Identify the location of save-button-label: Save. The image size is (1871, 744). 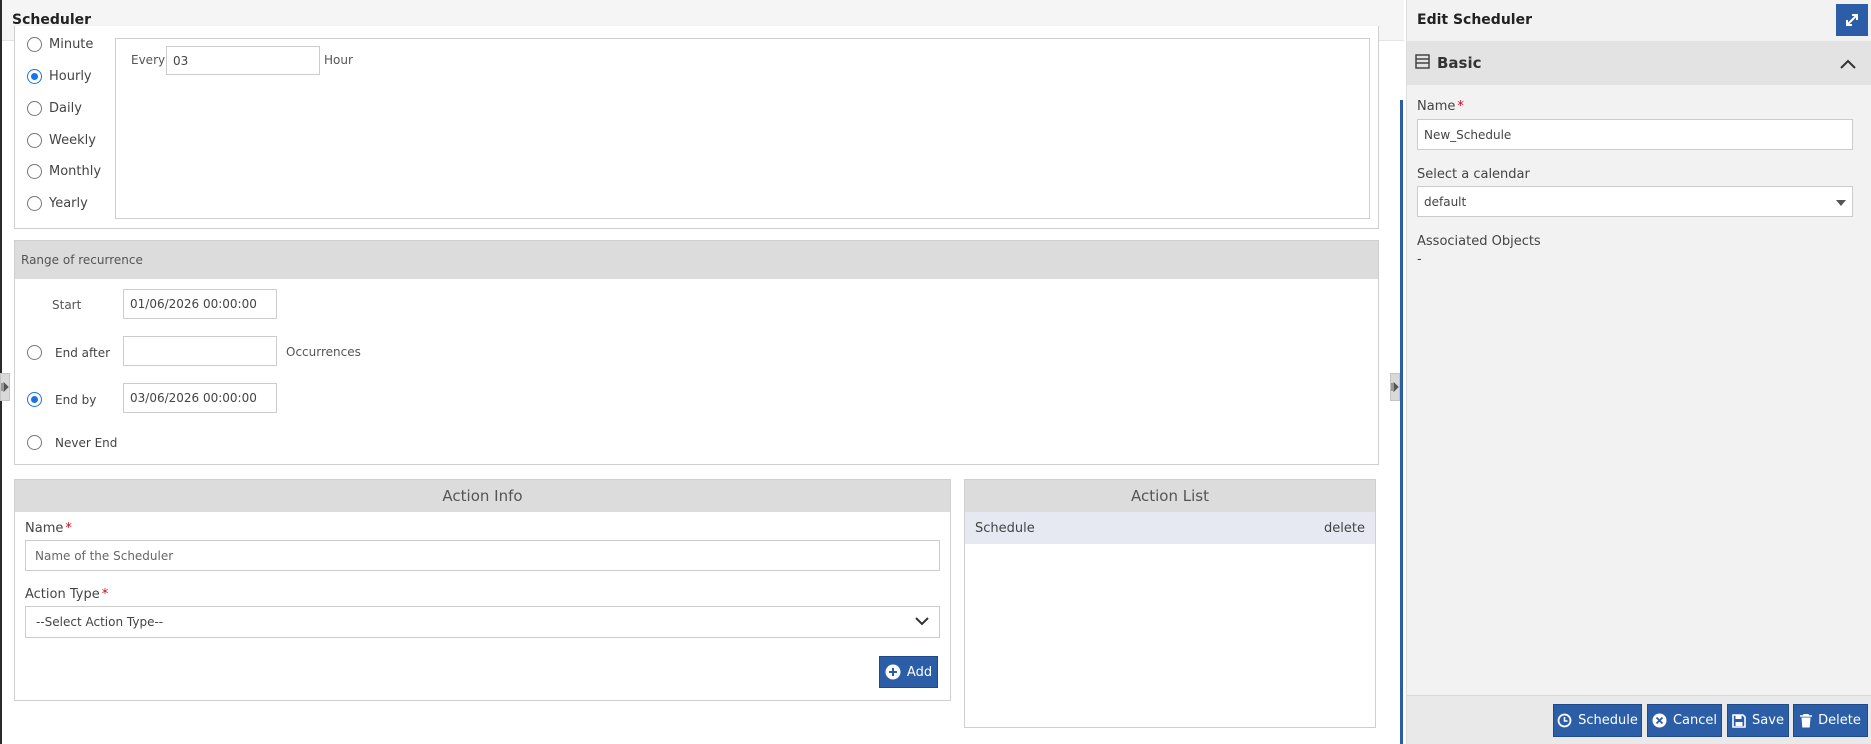
(1768, 720).